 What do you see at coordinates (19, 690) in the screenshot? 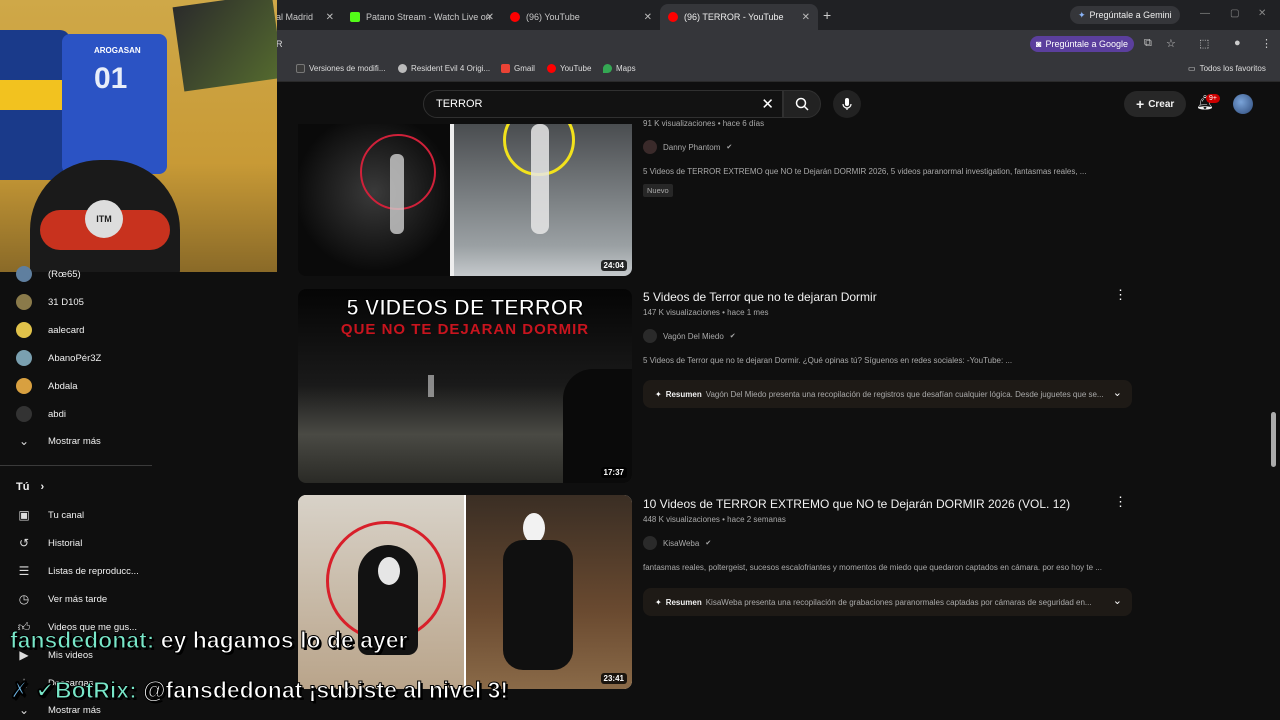
I see `sword-icon: ✗` at bounding box center [19, 690].